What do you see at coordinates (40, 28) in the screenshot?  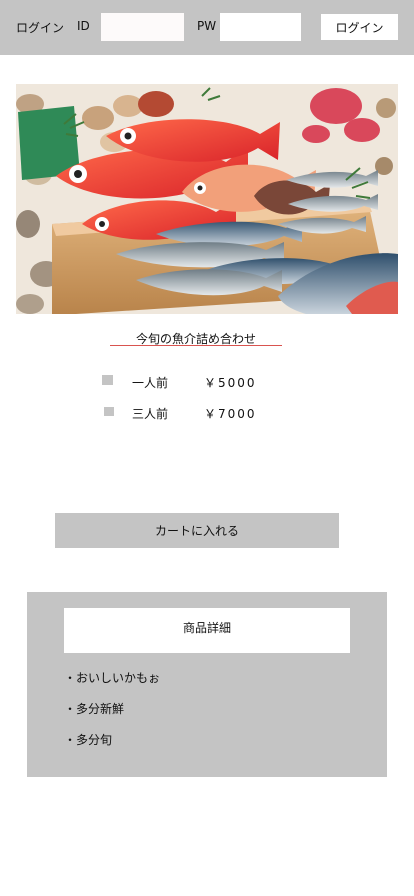 I see `login-label: ログイン` at bounding box center [40, 28].